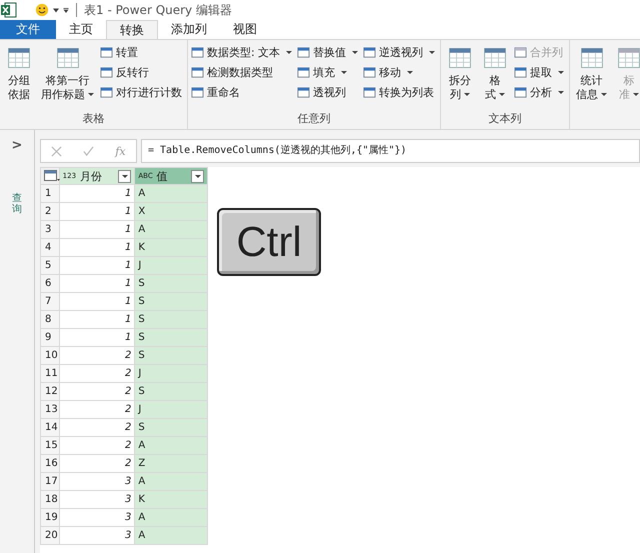 The image size is (640, 553). What do you see at coordinates (400, 52) in the screenshot?
I see `ribbon-button: 逆透视列` at bounding box center [400, 52].